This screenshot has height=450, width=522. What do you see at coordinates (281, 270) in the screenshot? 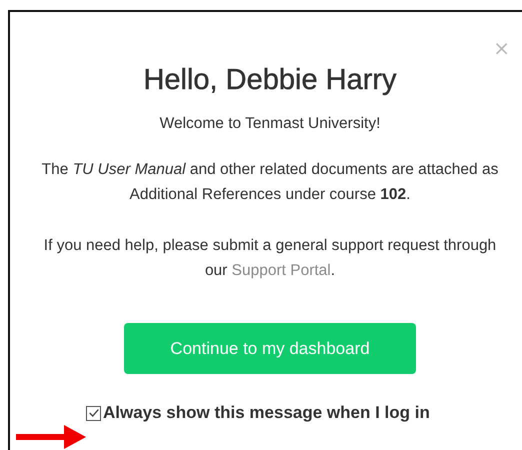
I see `support-portal-link: Support Portal` at bounding box center [281, 270].